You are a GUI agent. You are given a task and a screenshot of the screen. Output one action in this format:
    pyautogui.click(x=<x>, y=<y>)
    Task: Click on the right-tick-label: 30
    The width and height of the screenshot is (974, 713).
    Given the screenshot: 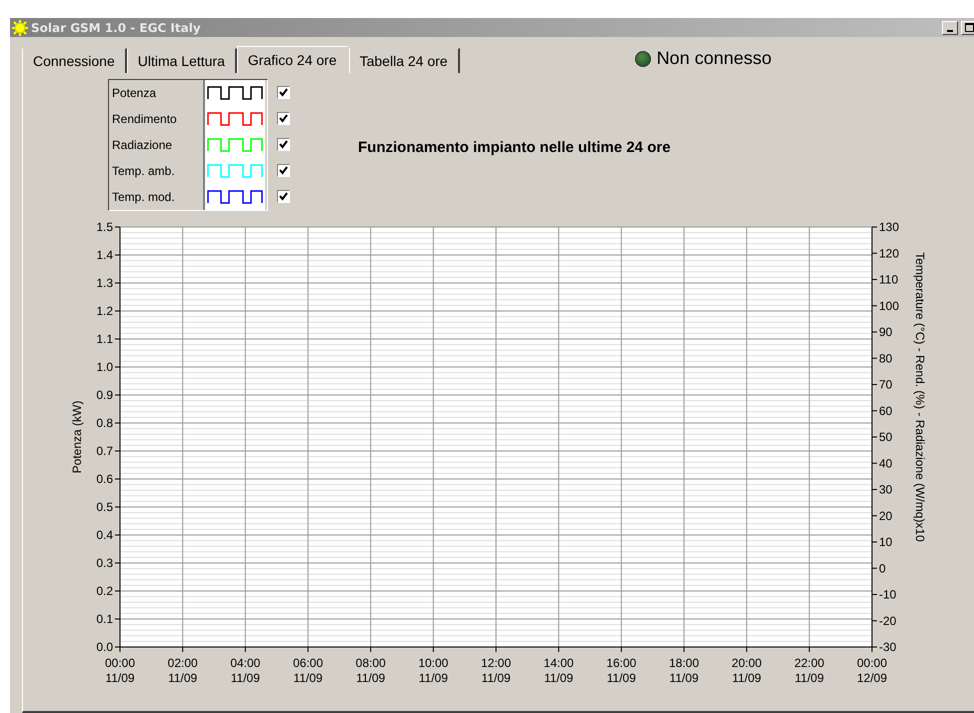 What is the action you would take?
    pyautogui.click(x=885, y=489)
    